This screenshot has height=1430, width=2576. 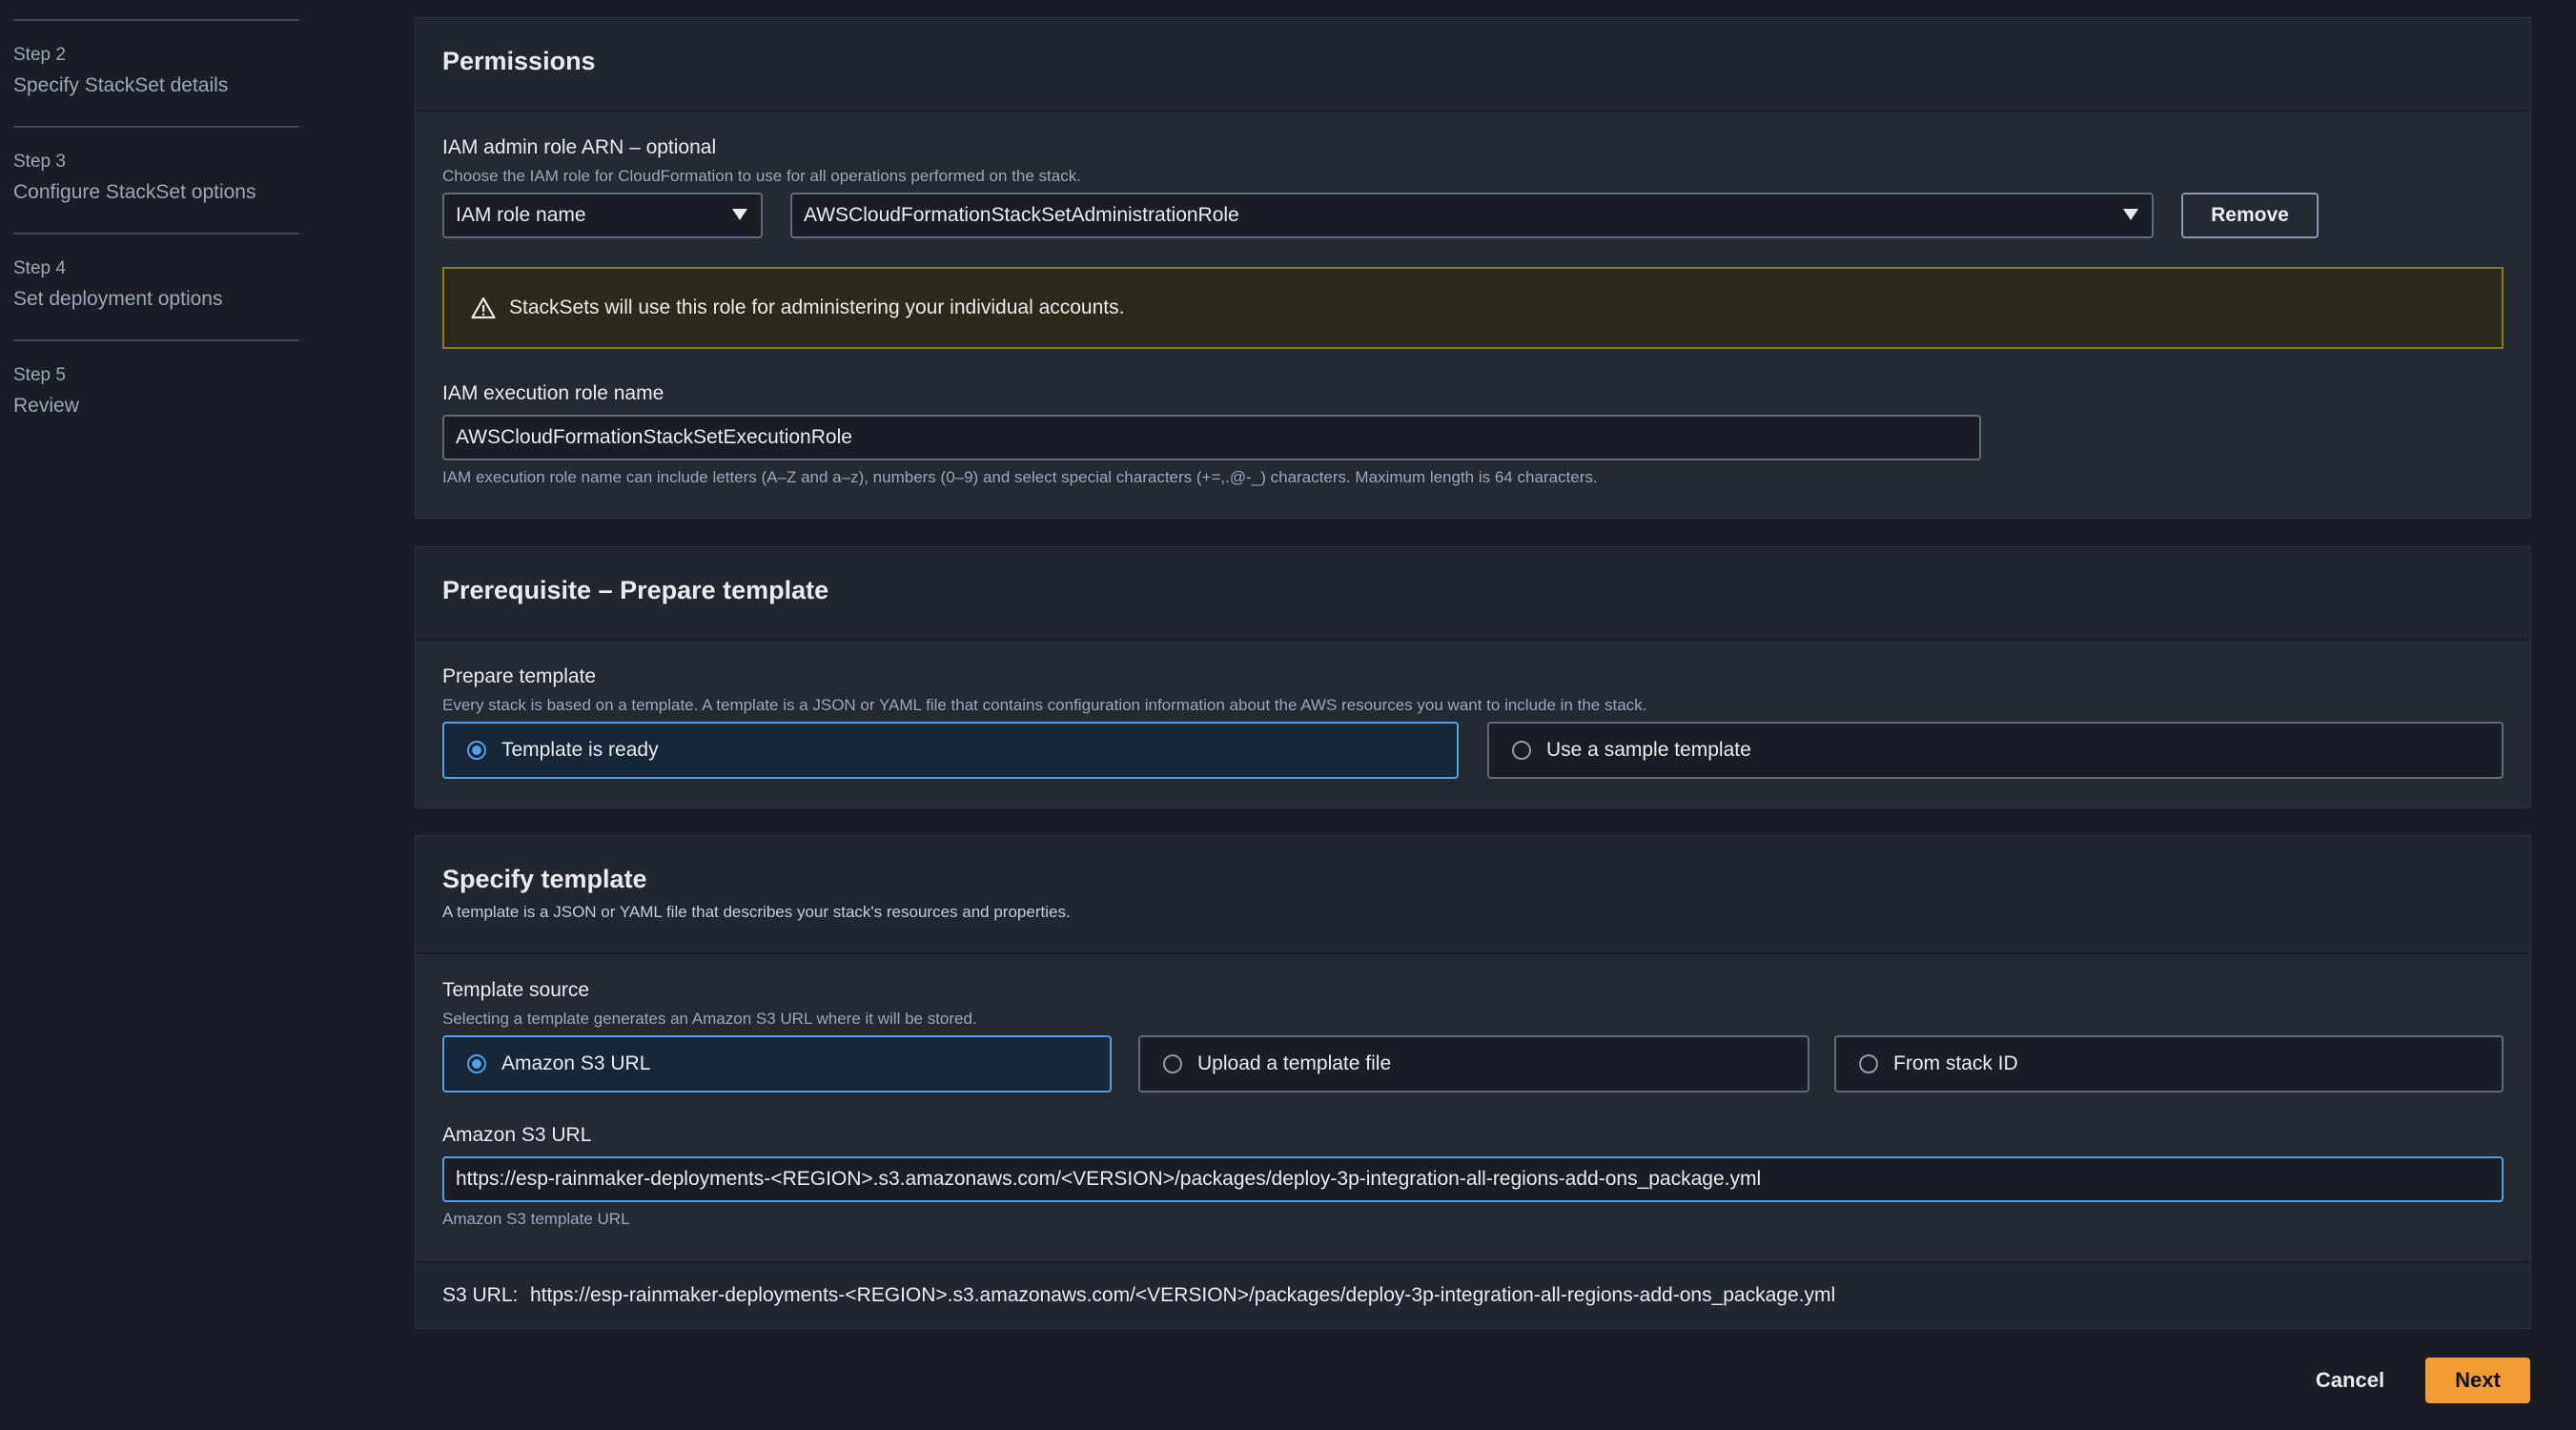 I want to click on step-number: Step 4, so click(x=40, y=268).